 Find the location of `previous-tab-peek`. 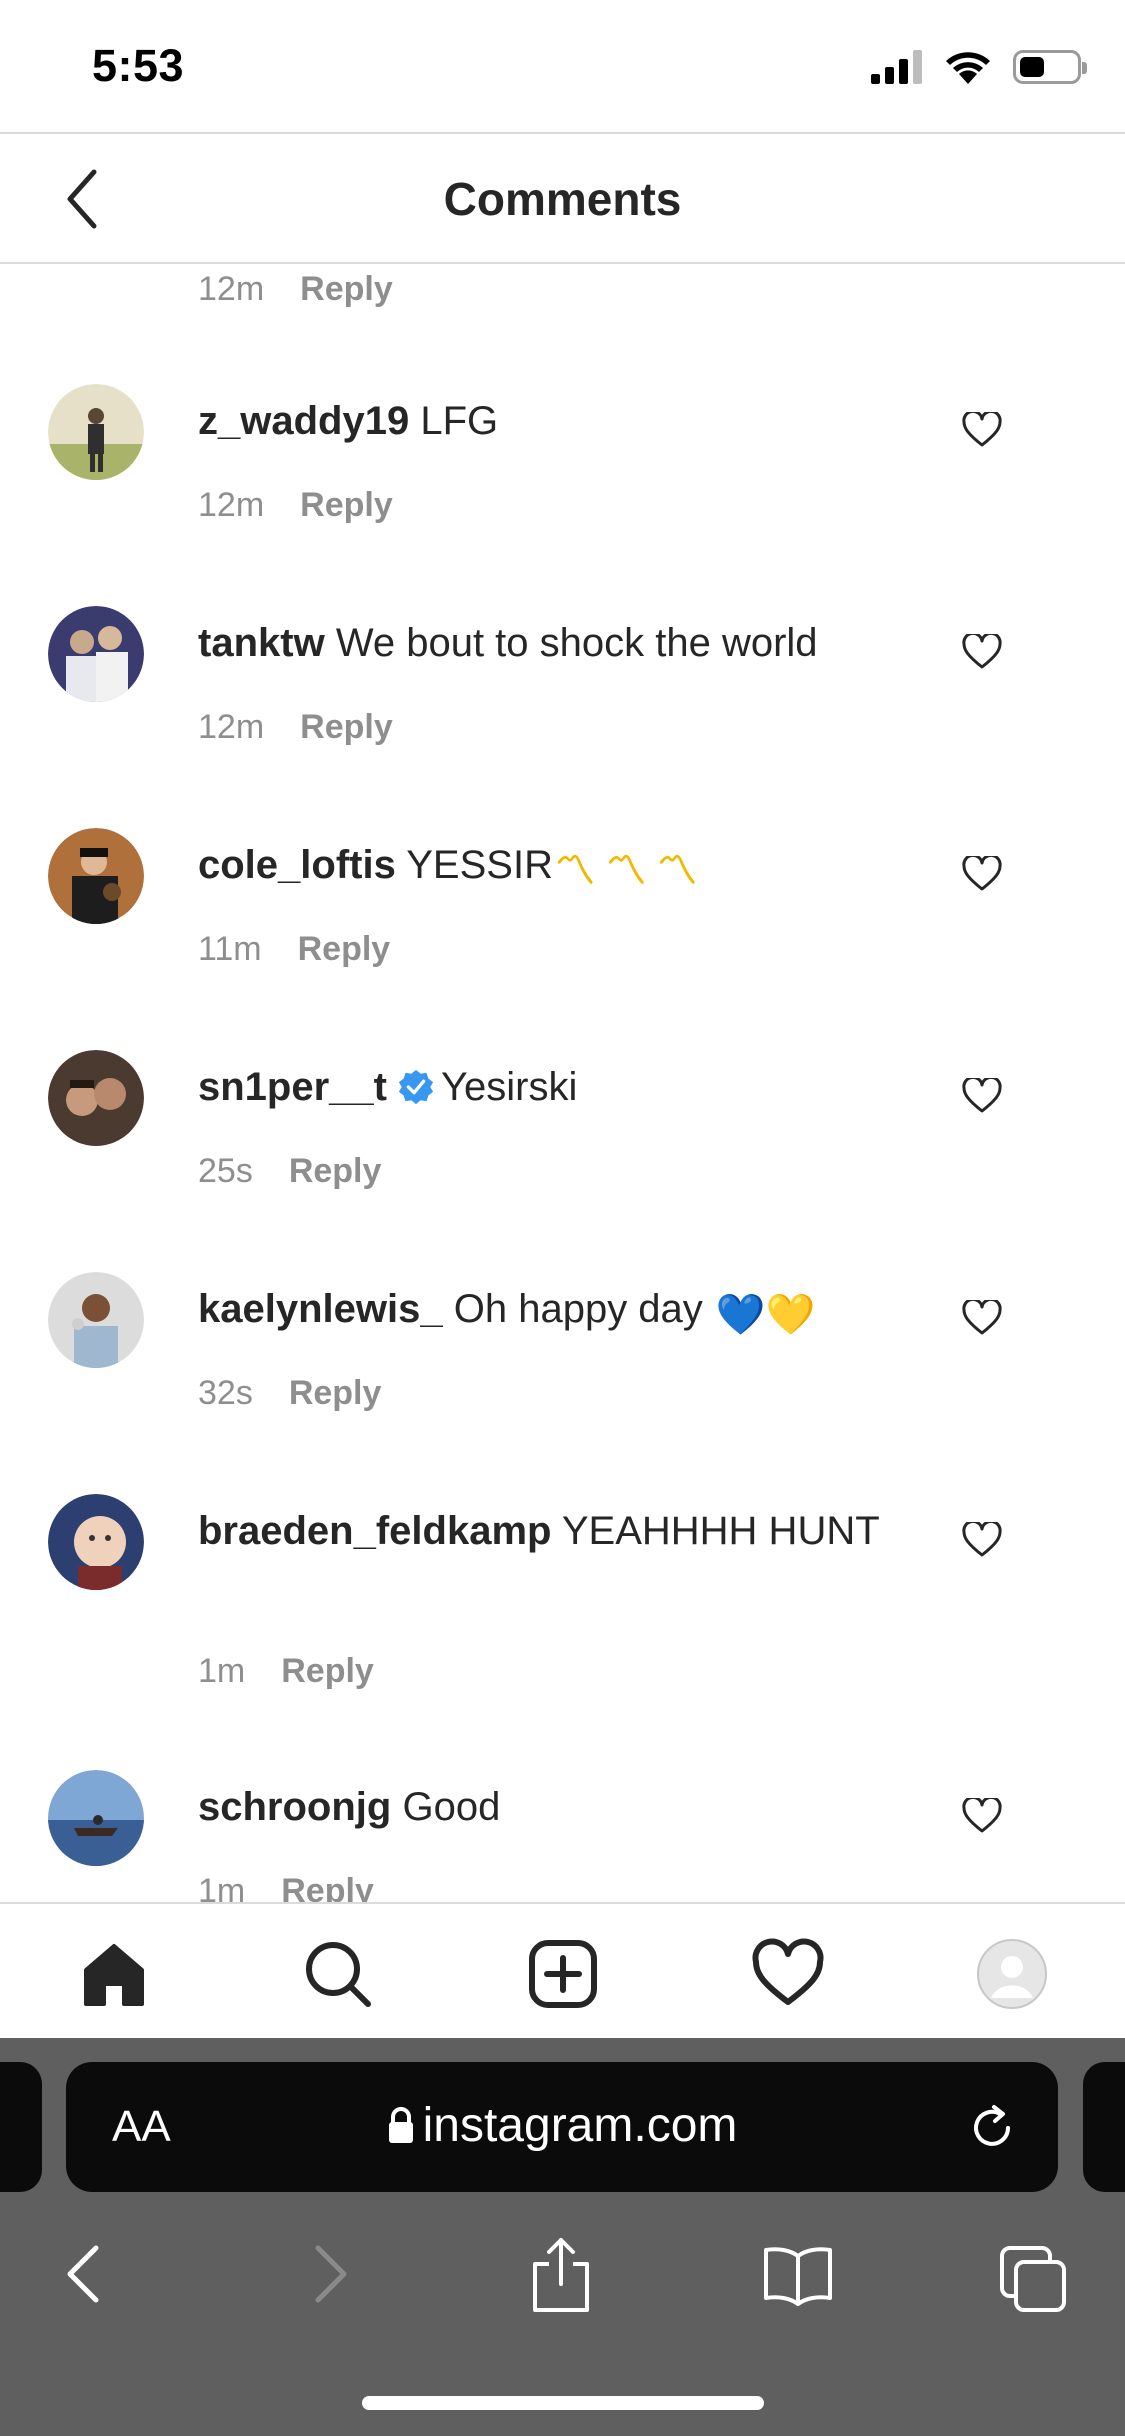

previous-tab-peek is located at coordinates (21, 2127).